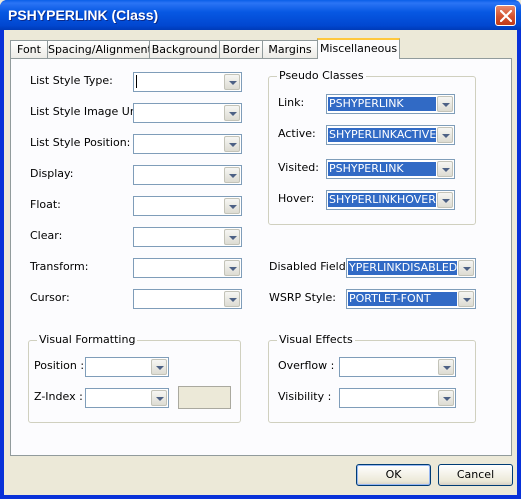  What do you see at coordinates (305, 396) in the screenshot?
I see `visibility-label: Visibility :` at bounding box center [305, 396].